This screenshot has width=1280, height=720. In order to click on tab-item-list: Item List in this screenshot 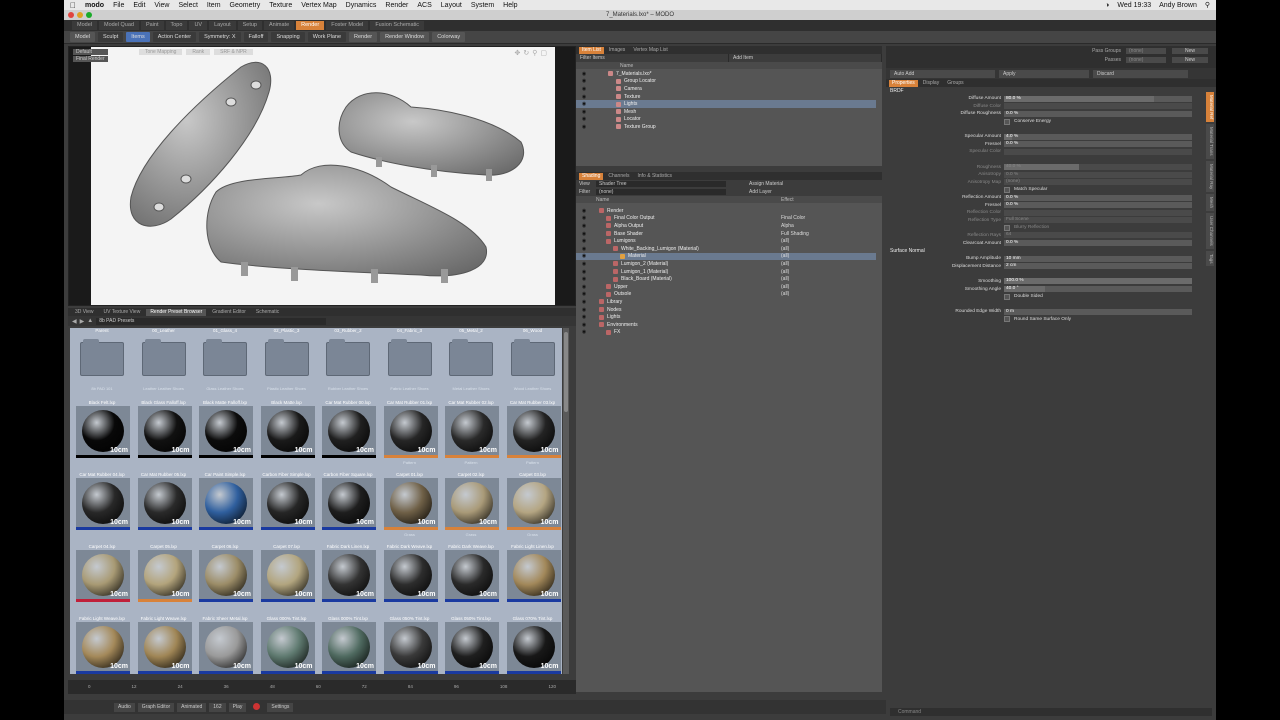, I will do `click(591, 50)`.